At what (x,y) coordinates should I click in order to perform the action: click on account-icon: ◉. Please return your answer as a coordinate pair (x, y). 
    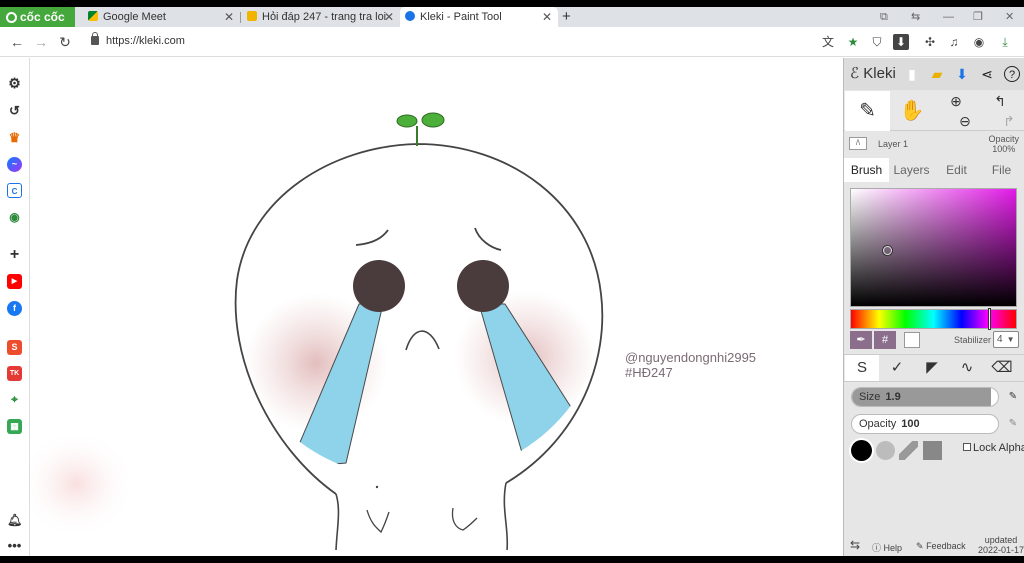
    Looking at the image, I should click on (979, 42).